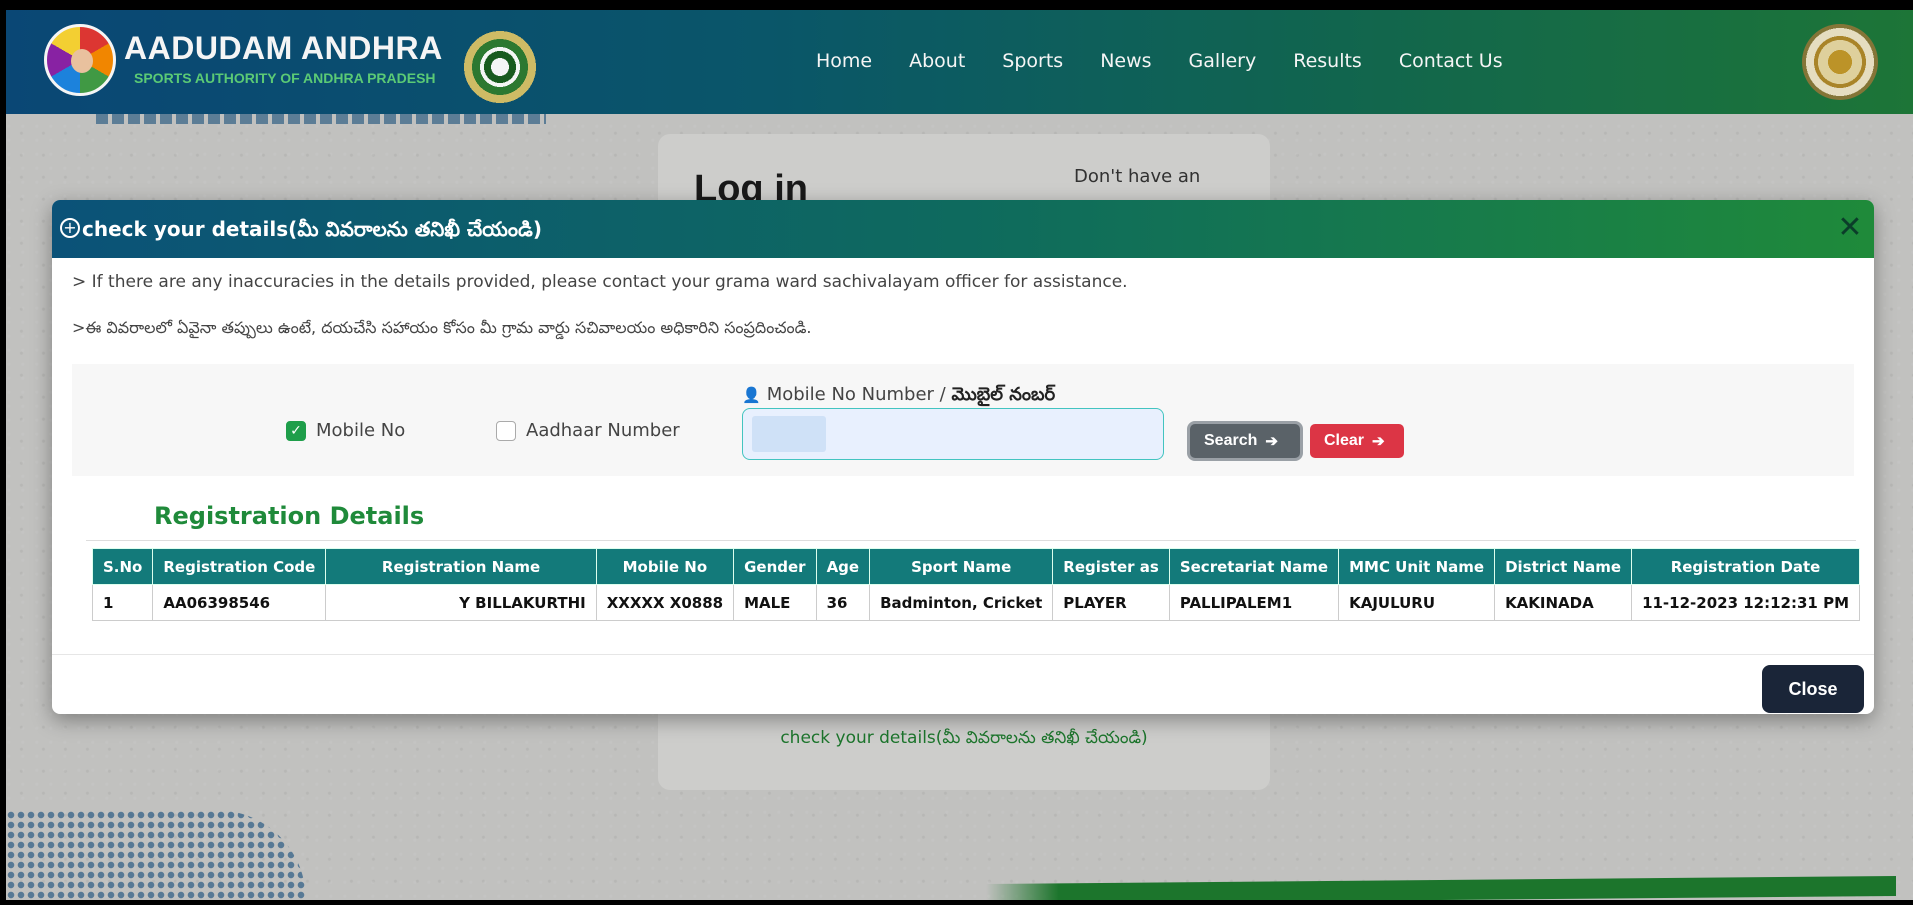 Image resolution: width=1913 pixels, height=905 pixels. What do you see at coordinates (751, 395) in the screenshot?
I see `user-icon: 👤` at bounding box center [751, 395].